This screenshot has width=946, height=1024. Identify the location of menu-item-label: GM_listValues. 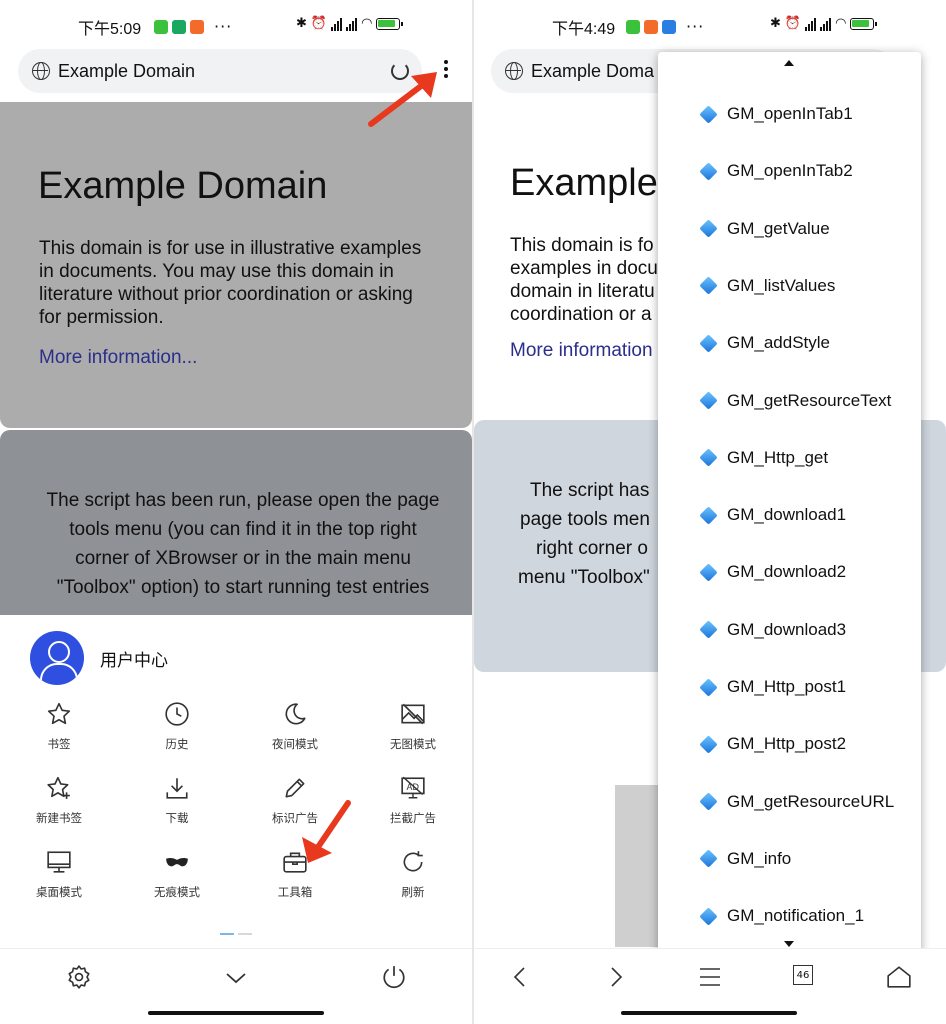
(781, 285).